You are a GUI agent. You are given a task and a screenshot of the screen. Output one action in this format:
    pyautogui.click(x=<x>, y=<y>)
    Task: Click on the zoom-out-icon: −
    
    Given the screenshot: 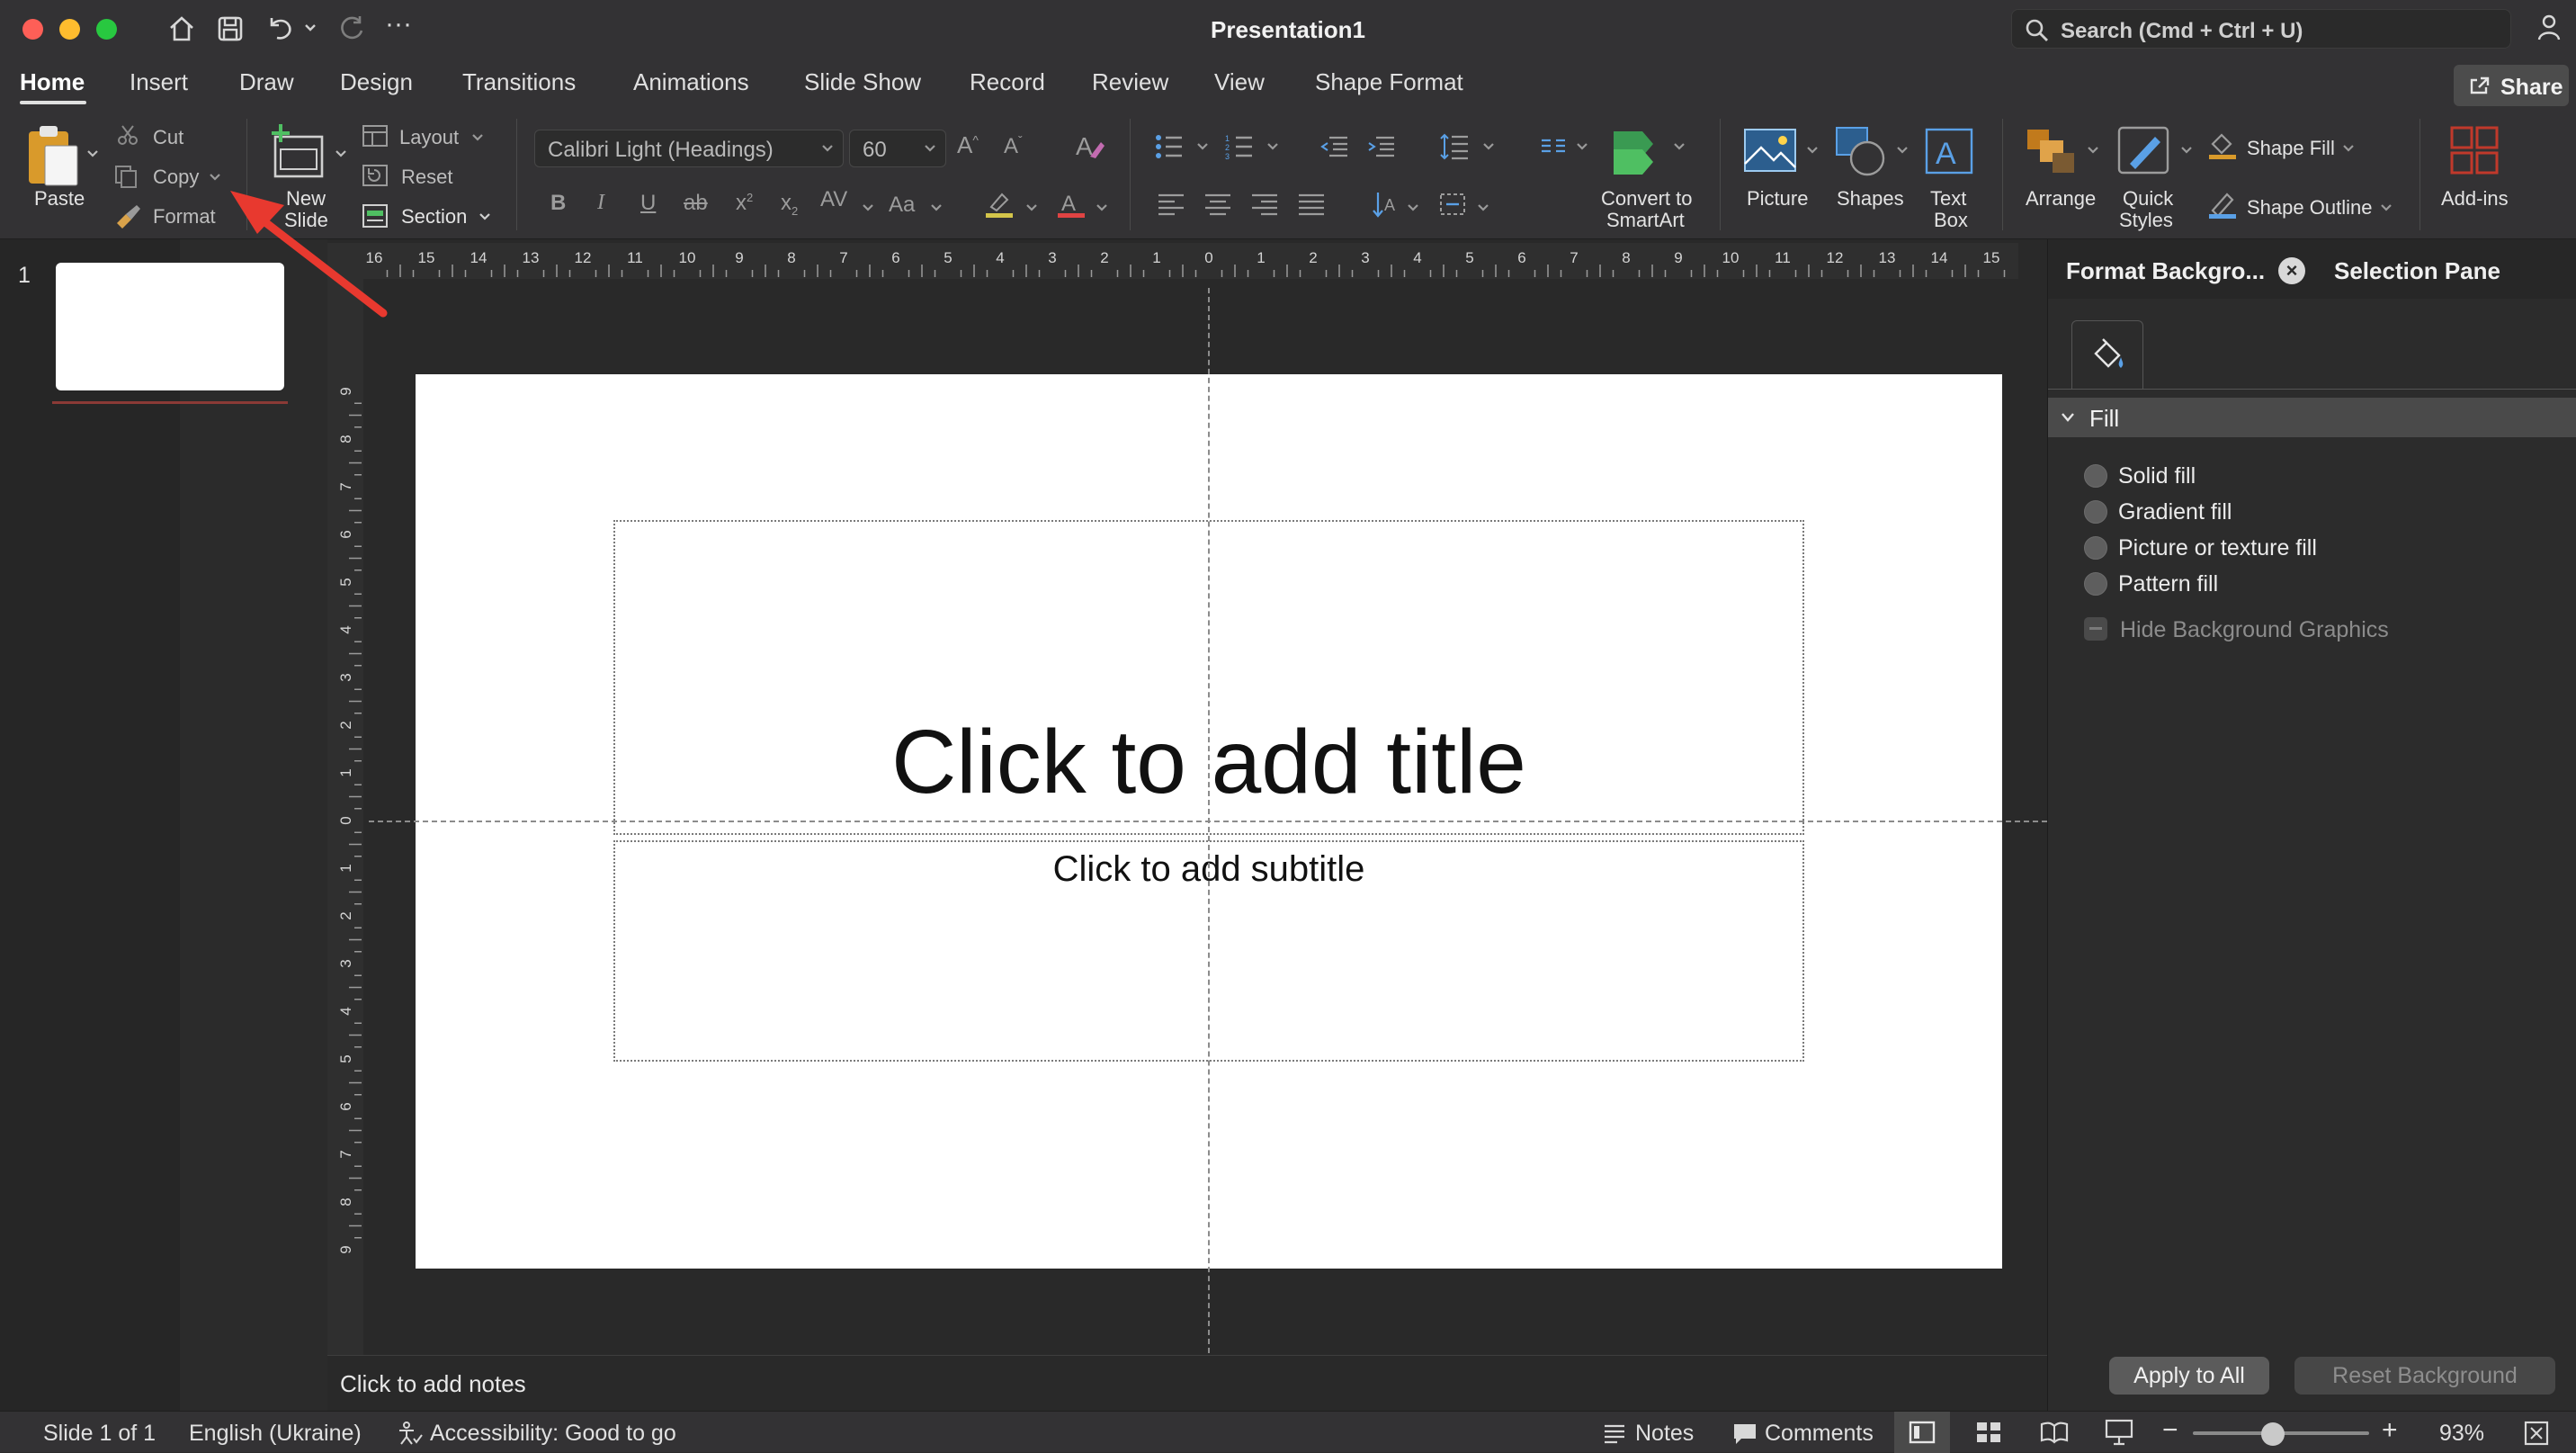 What is the action you would take?
    pyautogui.click(x=2170, y=1430)
    